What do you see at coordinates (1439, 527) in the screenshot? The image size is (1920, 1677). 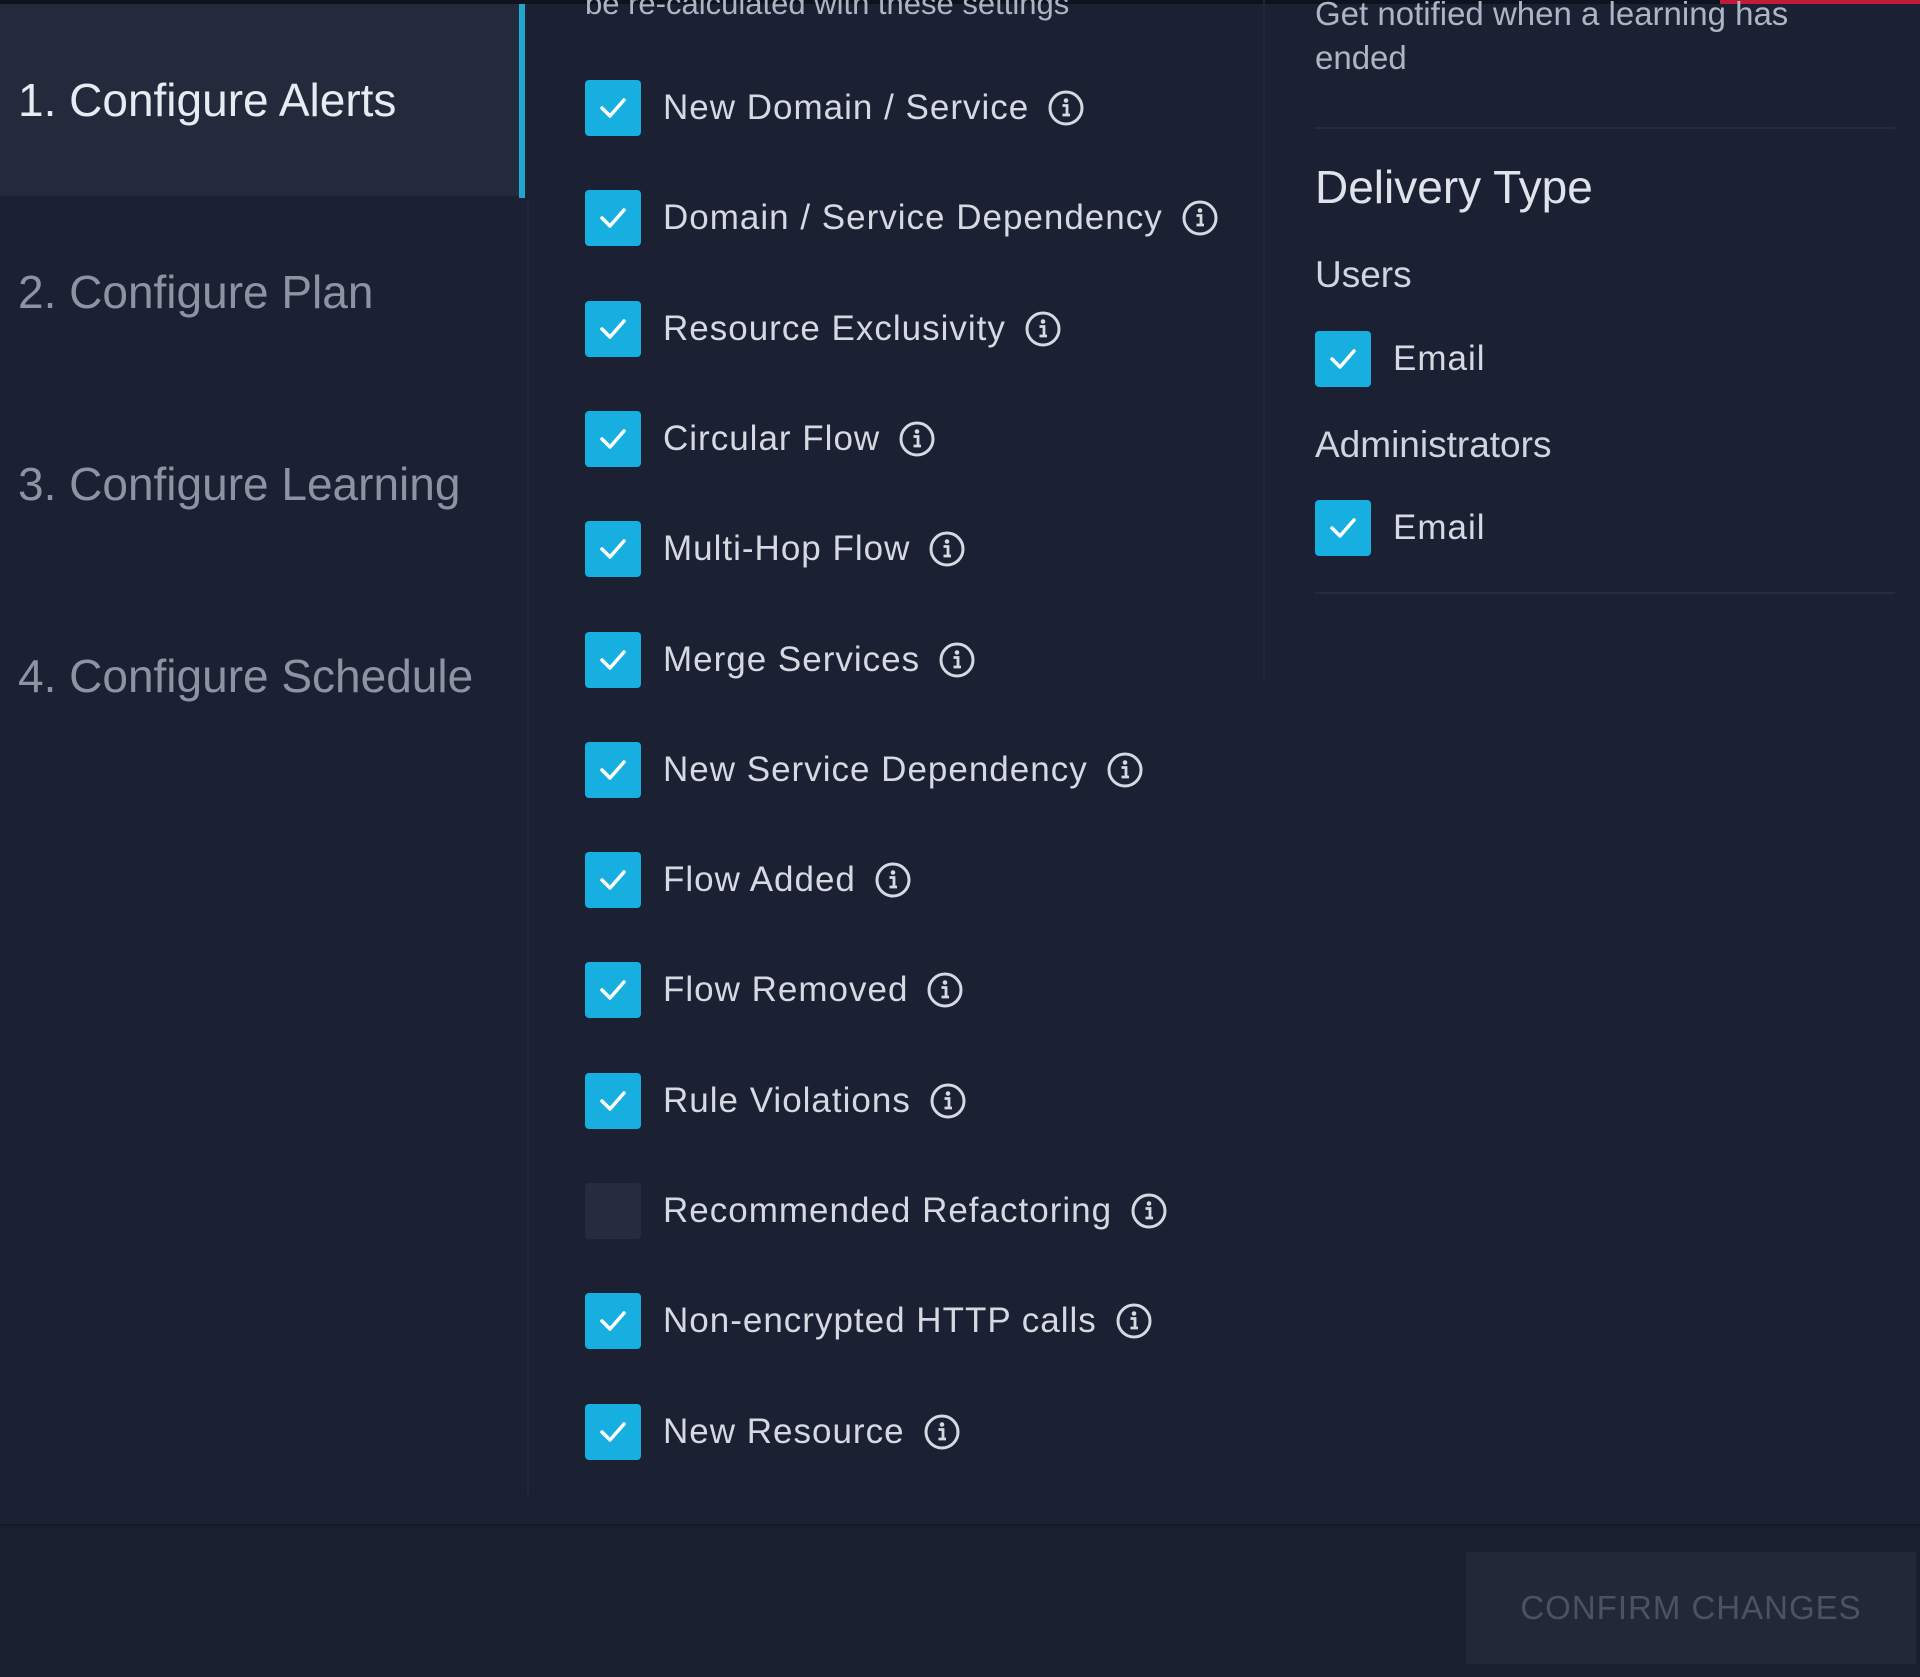 I see `administrators-email-label: Email` at bounding box center [1439, 527].